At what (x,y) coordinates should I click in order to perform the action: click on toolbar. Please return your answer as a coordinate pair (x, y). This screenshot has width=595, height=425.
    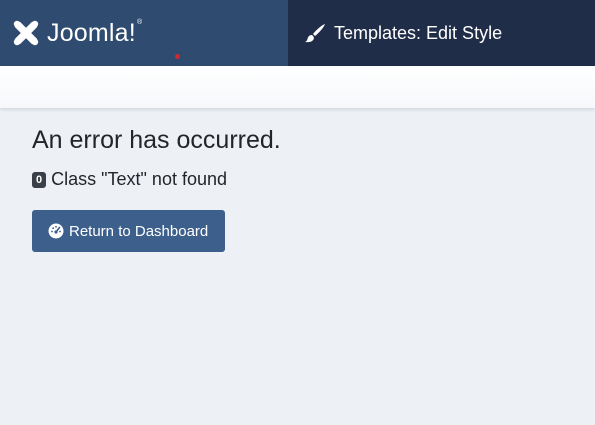
    Looking at the image, I should click on (297, 87).